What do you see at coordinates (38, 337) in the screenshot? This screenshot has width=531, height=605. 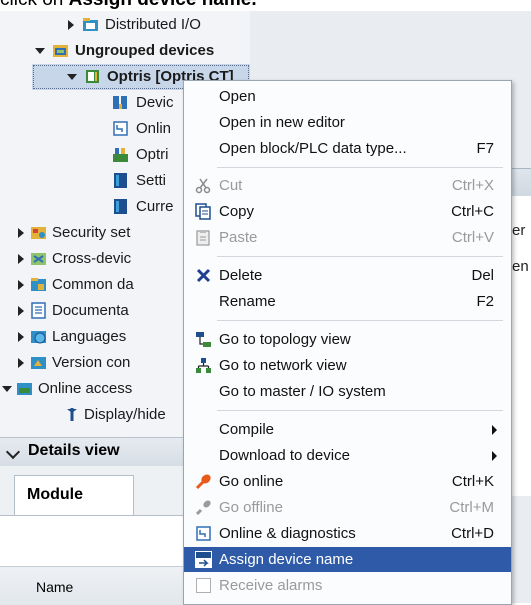 I see `languages-icon` at bounding box center [38, 337].